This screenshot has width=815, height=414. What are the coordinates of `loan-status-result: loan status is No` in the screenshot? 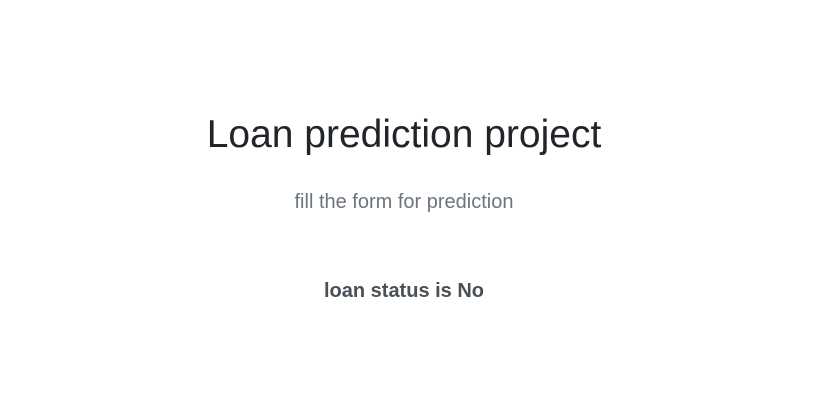 It's located at (404, 291).